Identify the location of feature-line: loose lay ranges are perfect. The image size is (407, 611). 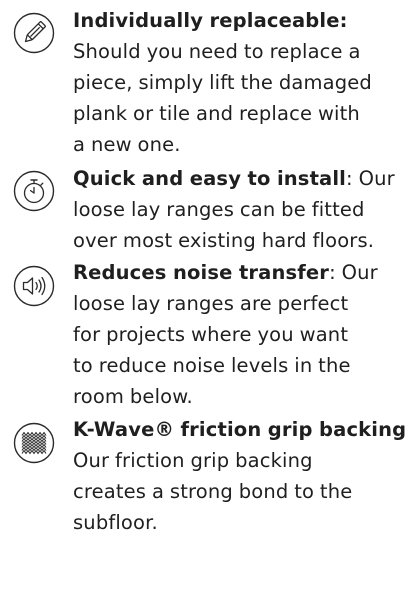
(211, 303).